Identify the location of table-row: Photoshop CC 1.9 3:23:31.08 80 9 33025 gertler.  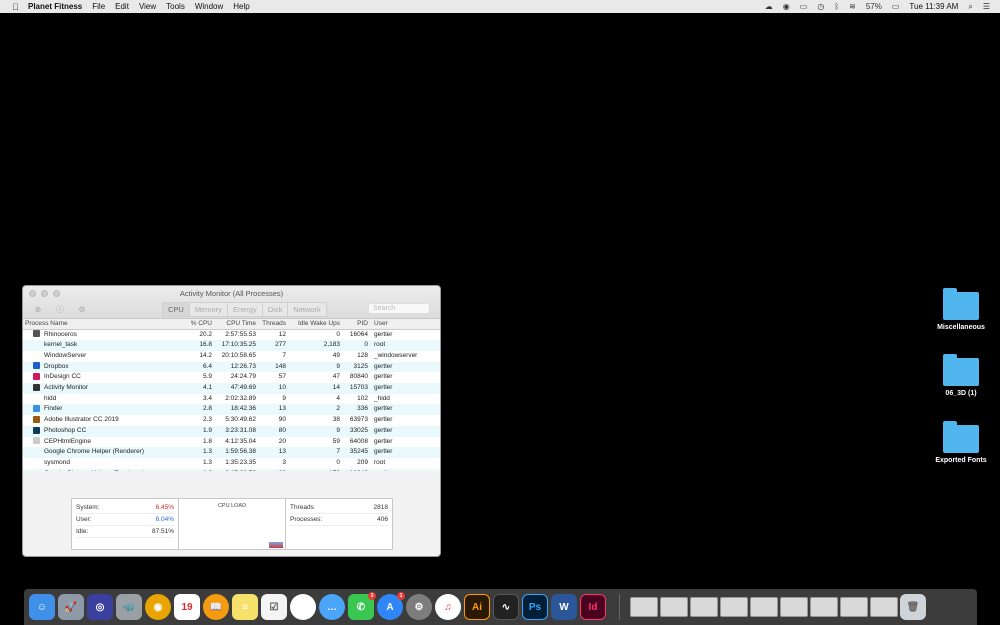
(231, 431).